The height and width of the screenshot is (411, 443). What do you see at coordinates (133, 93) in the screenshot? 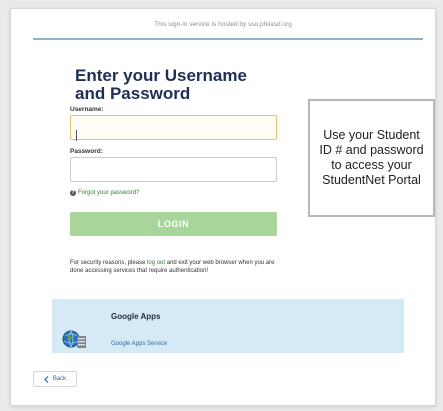
I see `page-title-line2: and Password` at bounding box center [133, 93].